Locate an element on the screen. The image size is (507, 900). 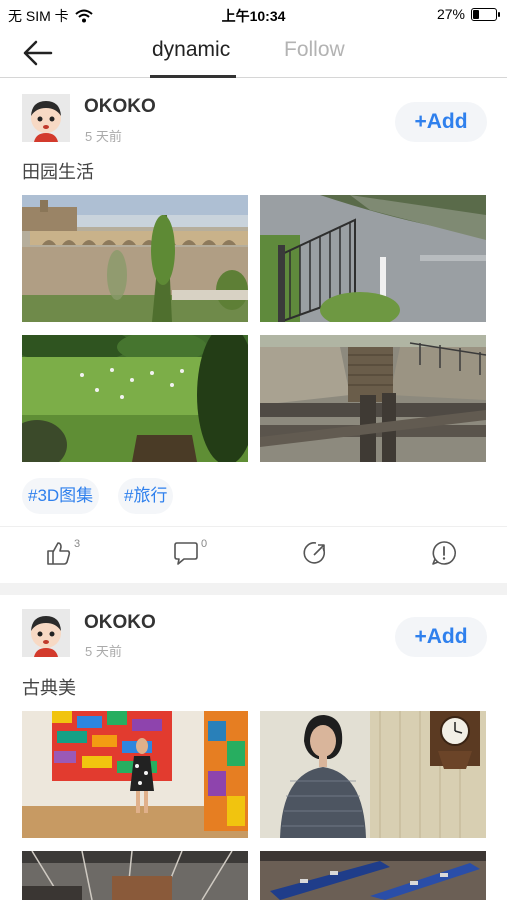
tab-dynamic: dynamic is located at coordinates (191, 50).